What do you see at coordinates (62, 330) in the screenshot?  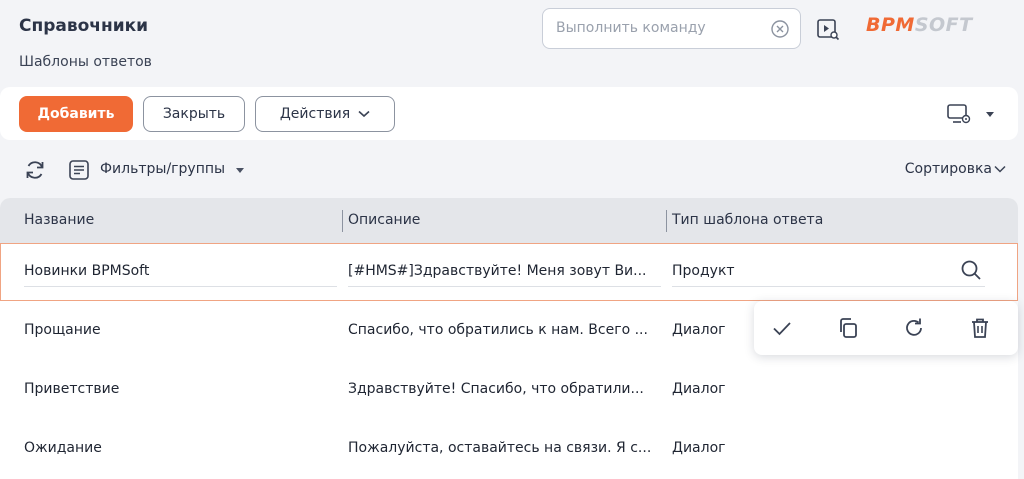 I see `cell-name: Прощание` at bounding box center [62, 330].